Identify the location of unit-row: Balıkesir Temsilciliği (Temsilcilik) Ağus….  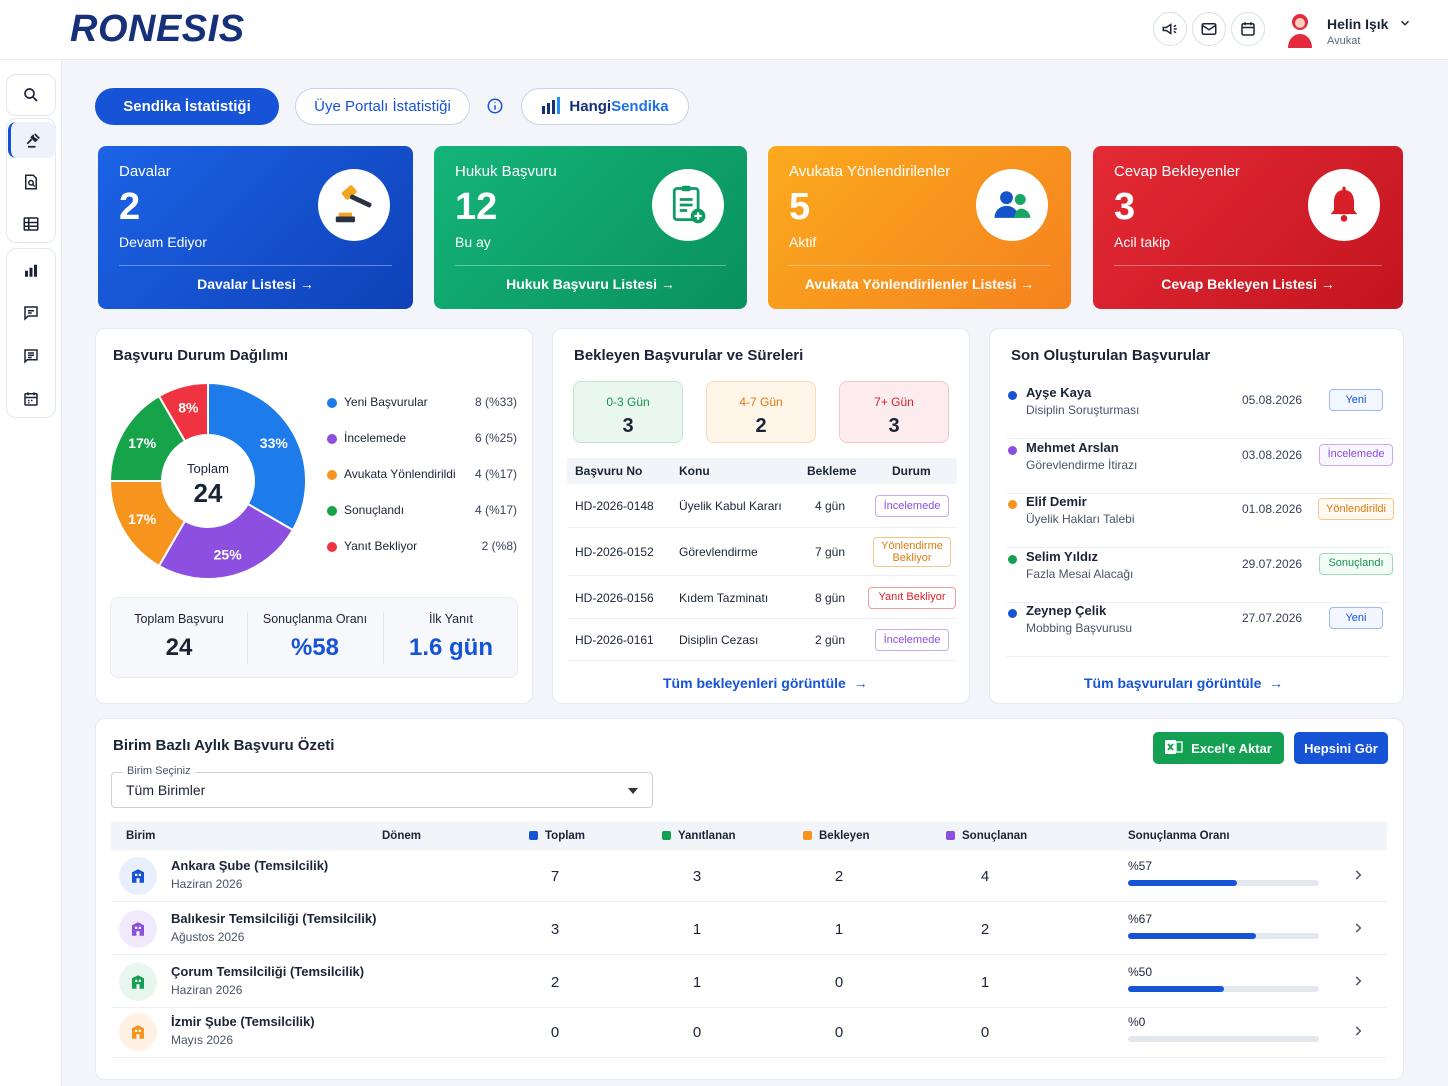
(749, 929).